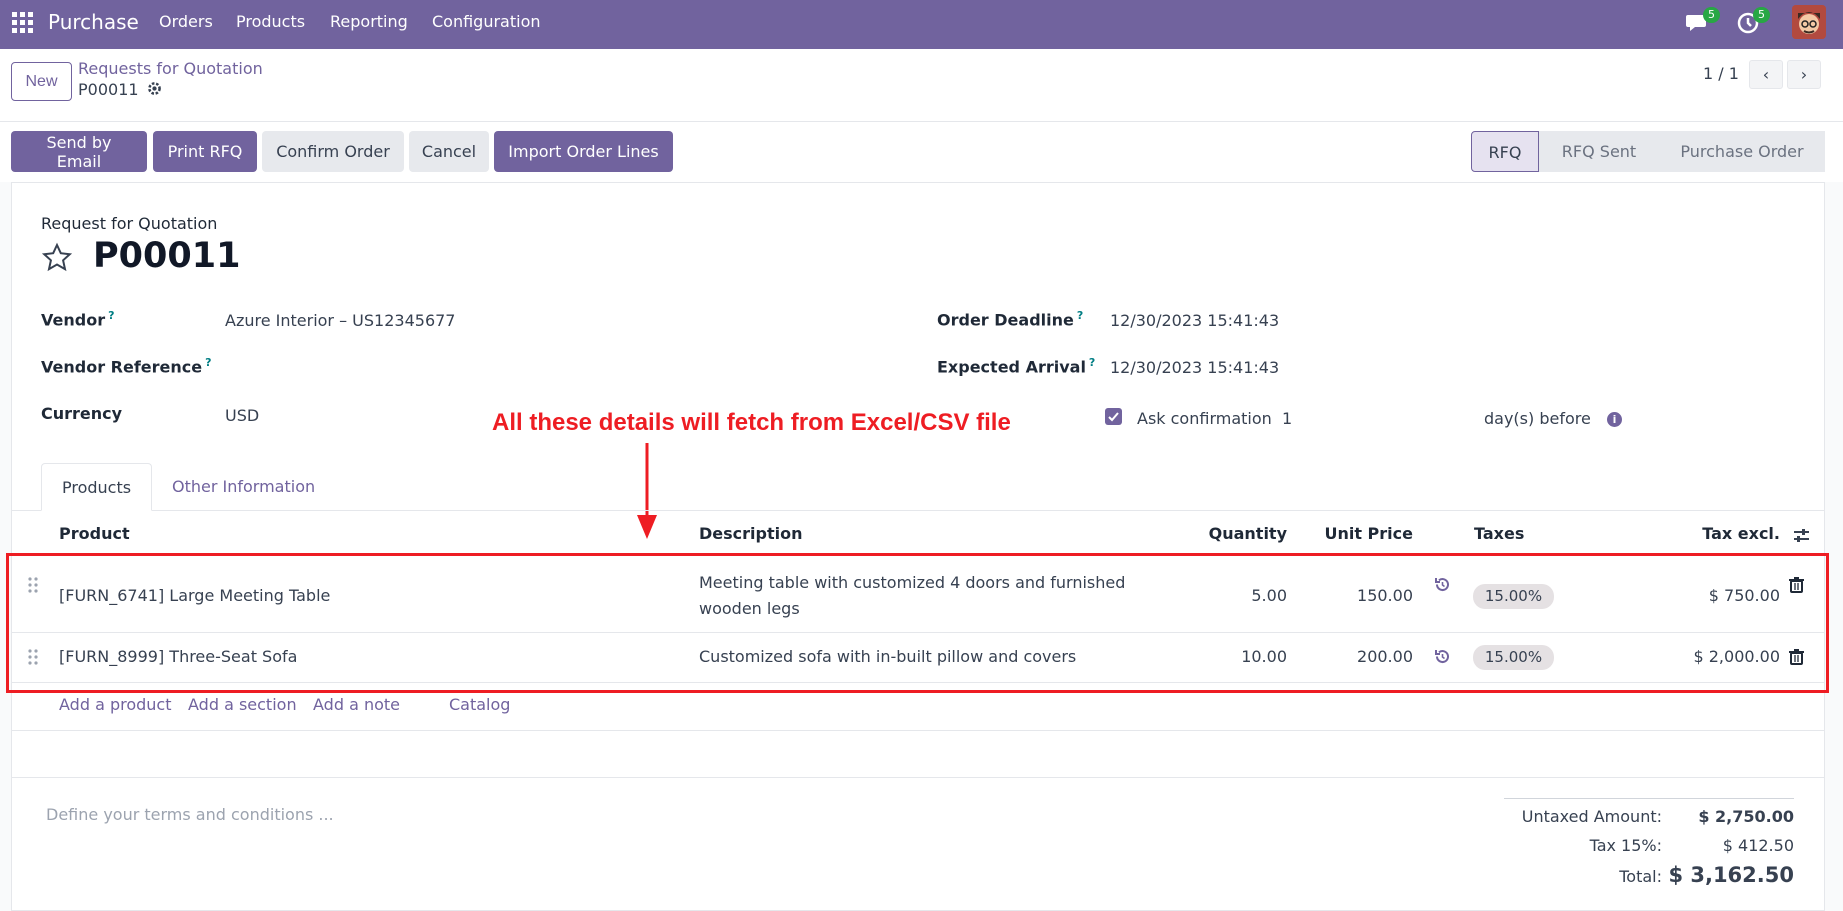  Describe the element at coordinates (1194, 367) in the screenshot. I see `expected-arrival-field: 12/30/2023 15:41:43` at that location.